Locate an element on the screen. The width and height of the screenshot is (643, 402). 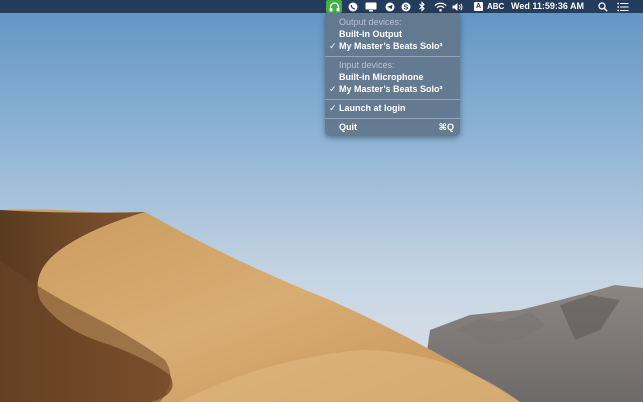
menu-item-input-beats-solo: ✓ My Master’s Beats Solo³ is located at coordinates (392, 89).